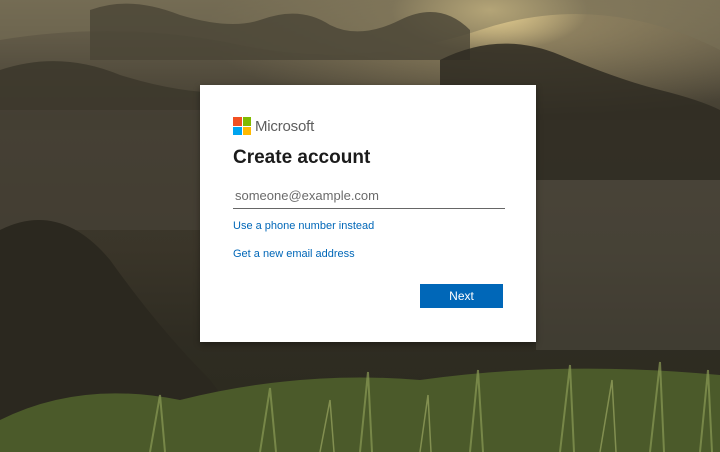 This screenshot has height=452, width=720. What do you see at coordinates (246, 121) in the screenshot?
I see `logo-square-green` at bounding box center [246, 121].